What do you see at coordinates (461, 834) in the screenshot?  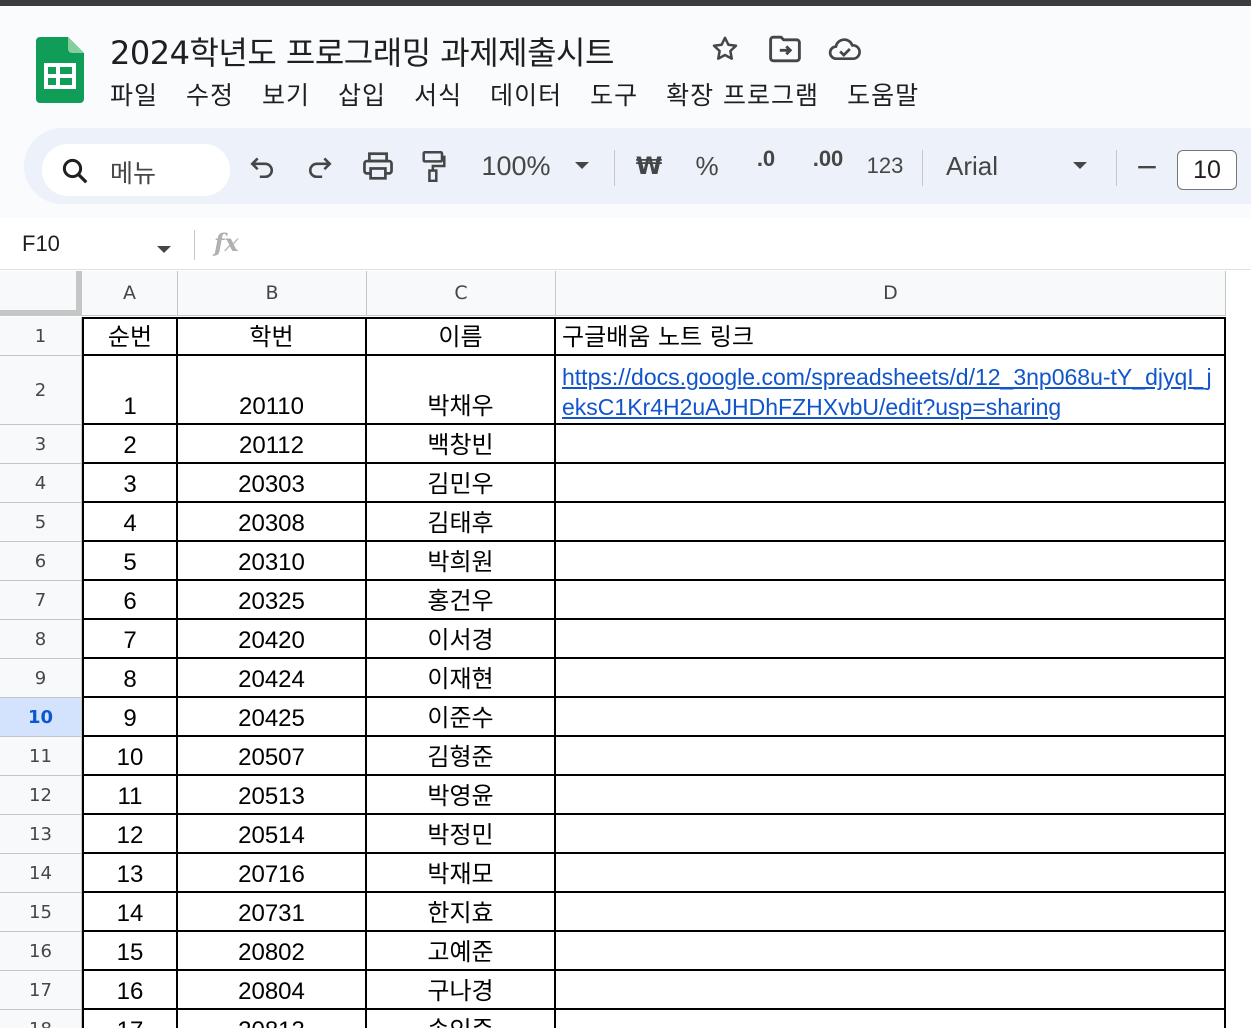 I see `cell-name: 박정민` at bounding box center [461, 834].